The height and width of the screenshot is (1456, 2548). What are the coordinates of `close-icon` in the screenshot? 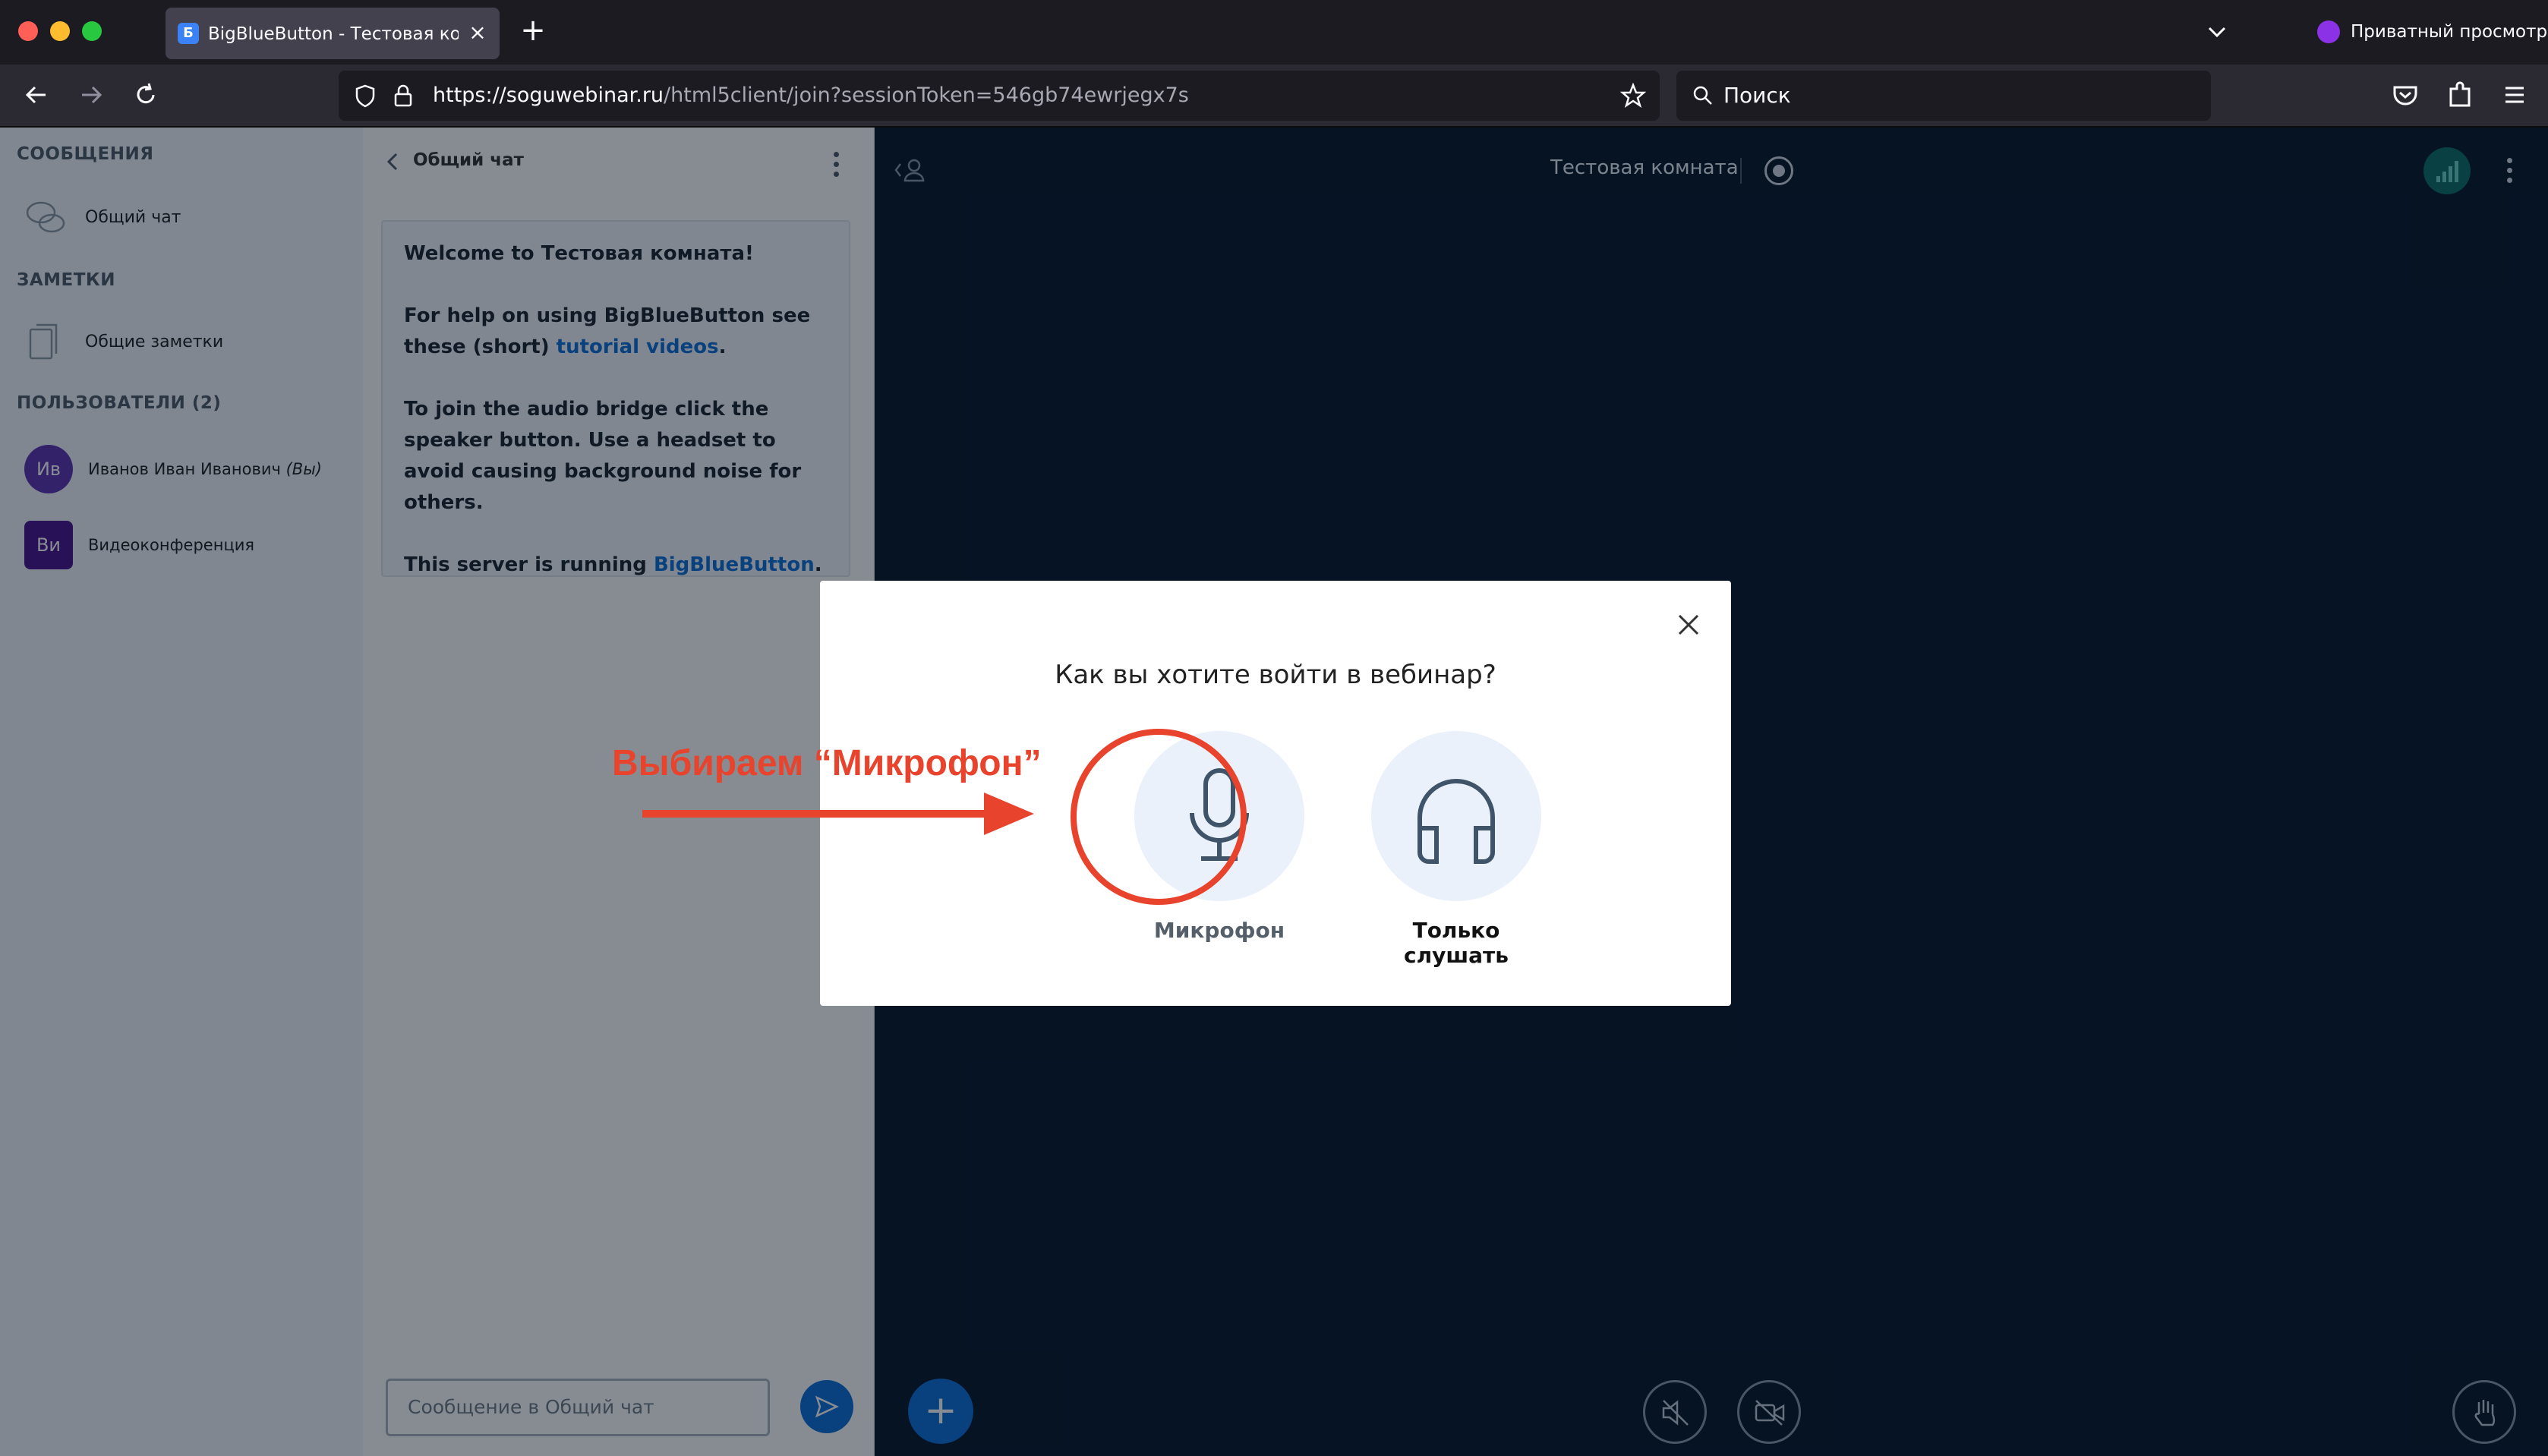 It's located at (1688, 625).